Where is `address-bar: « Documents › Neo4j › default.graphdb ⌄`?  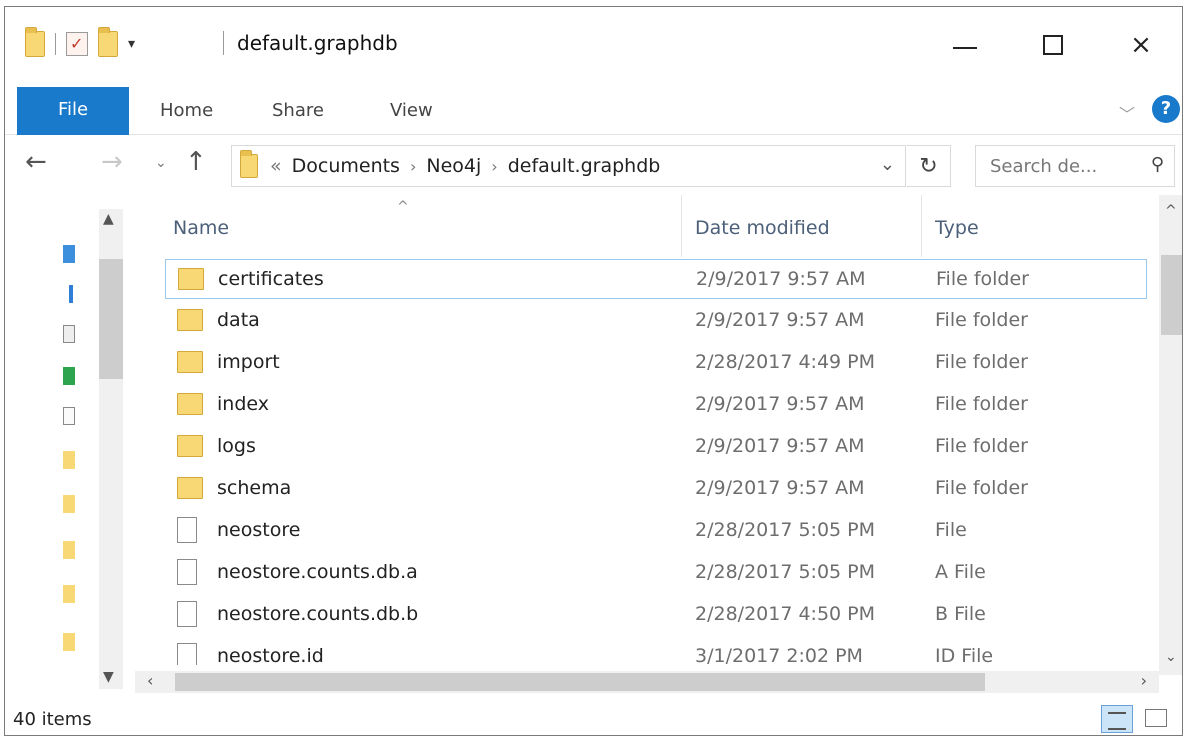
address-bar: « Documents › Neo4j › default.graphdb ⌄ is located at coordinates (568, 166).